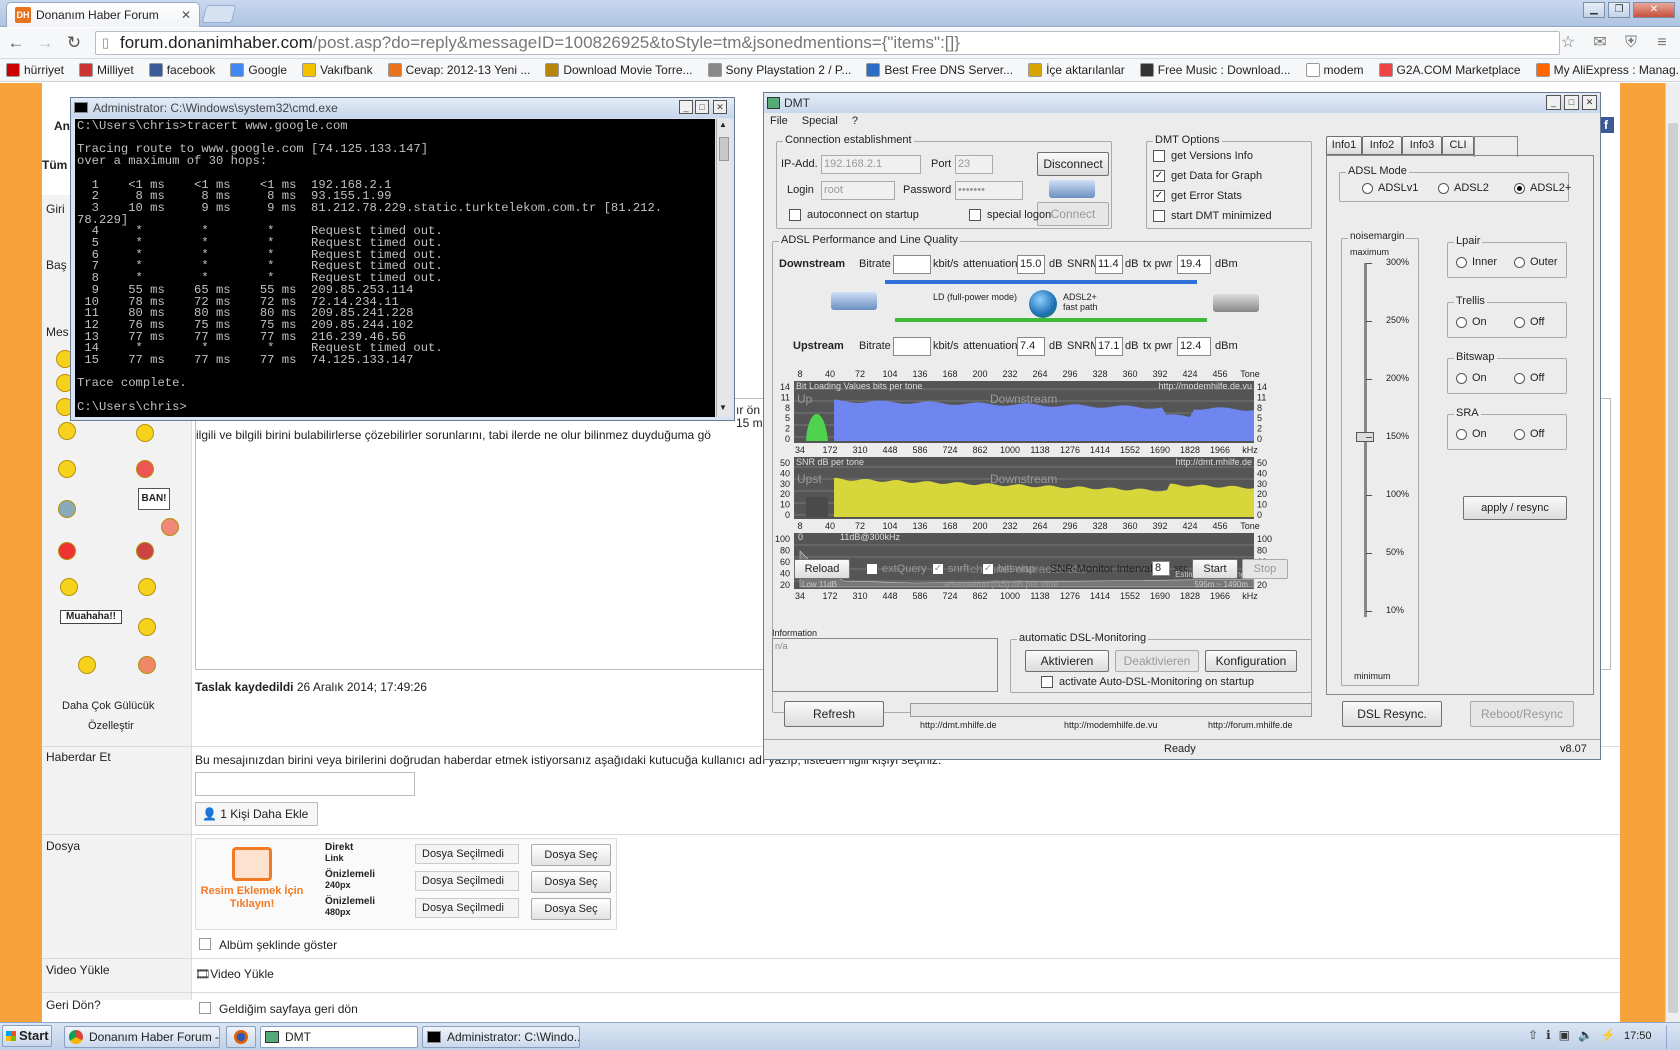 This screenshot has height=1050, width=1680. Describe the element at coordinates (1159, 196) in the screenshot. I see `error-stats-checkbox: ✓` at that location.